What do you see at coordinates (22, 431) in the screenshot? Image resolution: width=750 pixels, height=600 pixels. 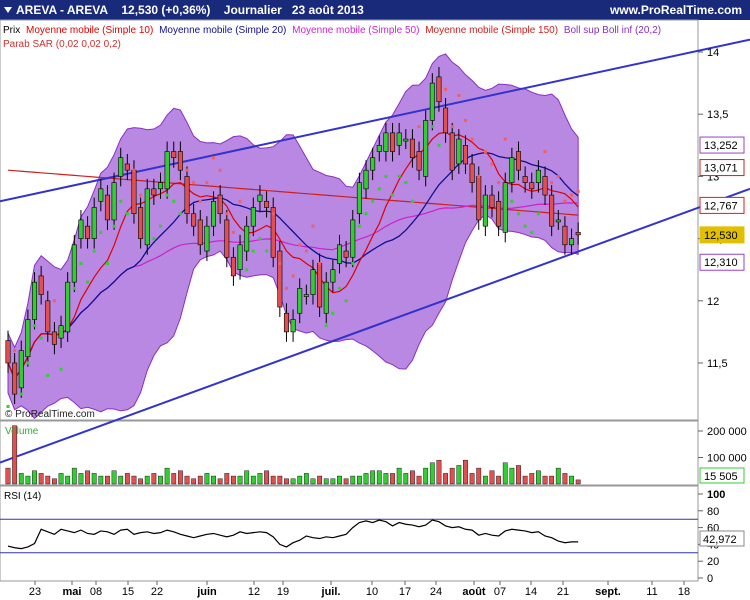 I see `volume-title: Volume` at bounding box center [22, 431].